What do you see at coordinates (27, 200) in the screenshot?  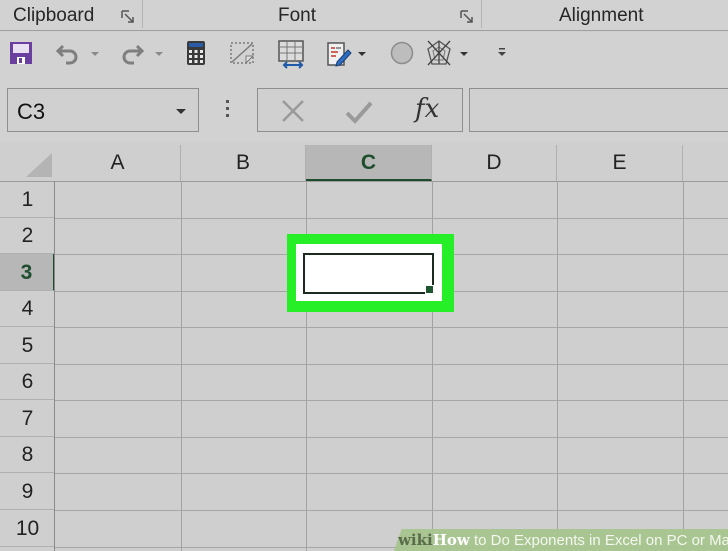 I see `row-header-1: 1` at bounding box center [27, 200].